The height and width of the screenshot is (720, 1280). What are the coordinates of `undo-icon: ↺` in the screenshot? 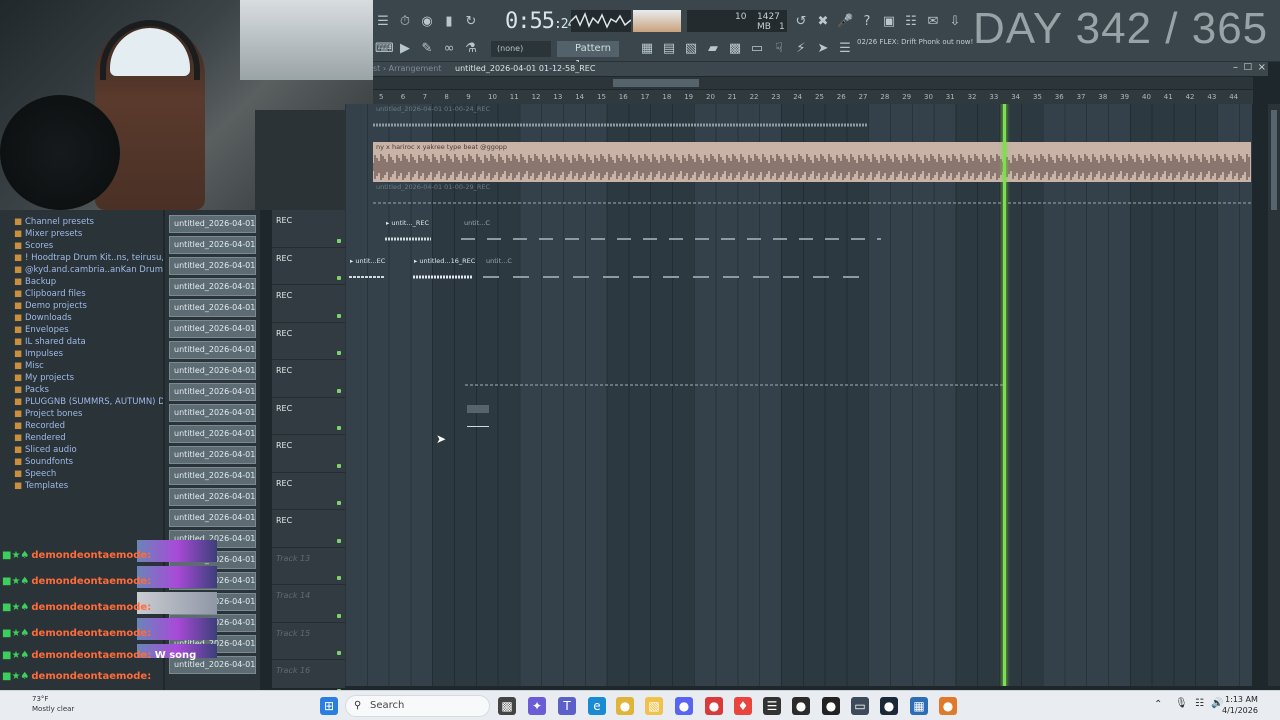 It's located at (801, 22).